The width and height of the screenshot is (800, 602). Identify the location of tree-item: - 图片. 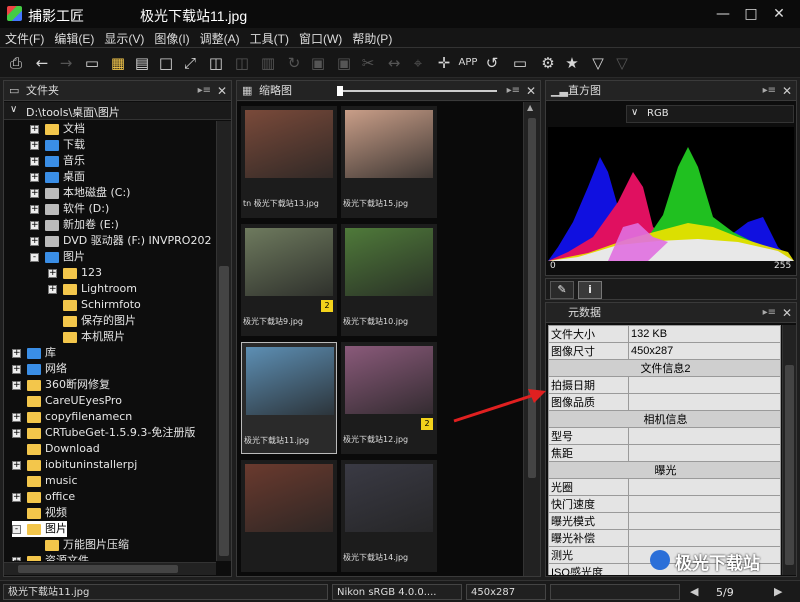
(39, 529).